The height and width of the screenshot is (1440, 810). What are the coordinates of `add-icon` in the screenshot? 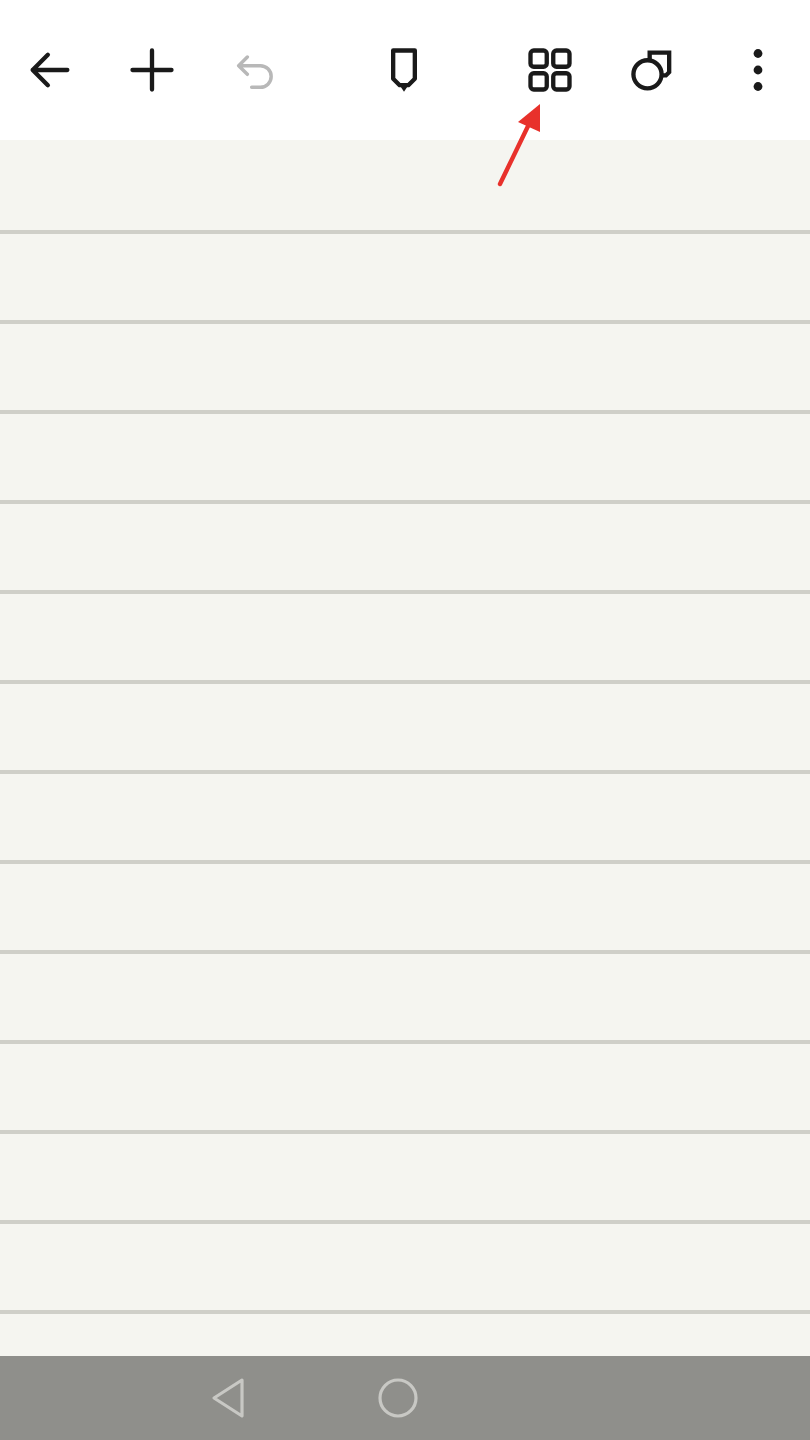 It's located at (152, 70).